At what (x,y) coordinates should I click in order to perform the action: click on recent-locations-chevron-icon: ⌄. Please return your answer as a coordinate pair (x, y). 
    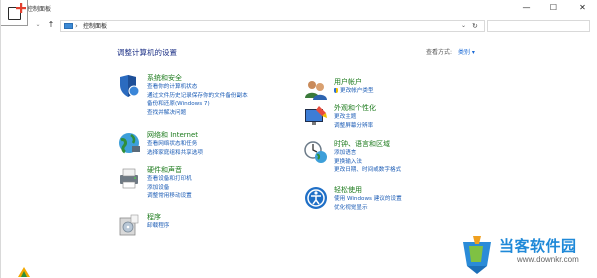
    Looking at the image, I should click on (38, 25).